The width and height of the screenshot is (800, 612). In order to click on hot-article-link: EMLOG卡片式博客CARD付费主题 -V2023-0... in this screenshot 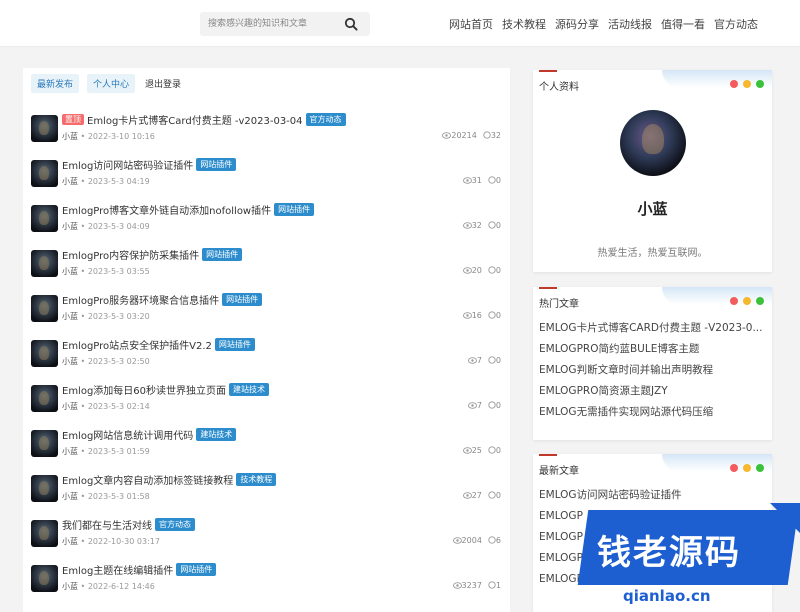, I will do `click(651, 328)`.